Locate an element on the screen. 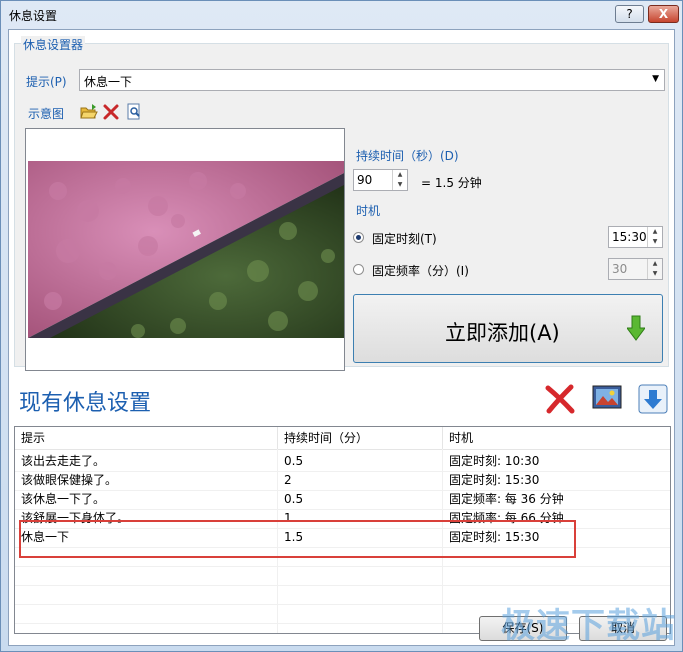  table-row-empty is located at coordinates (342, 576).